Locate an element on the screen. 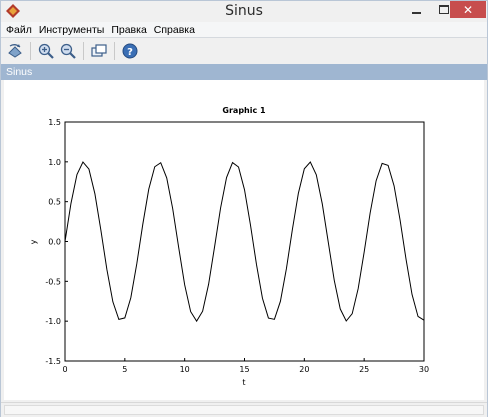  x-tick-label: 15 is located at coordinates (244, 369).